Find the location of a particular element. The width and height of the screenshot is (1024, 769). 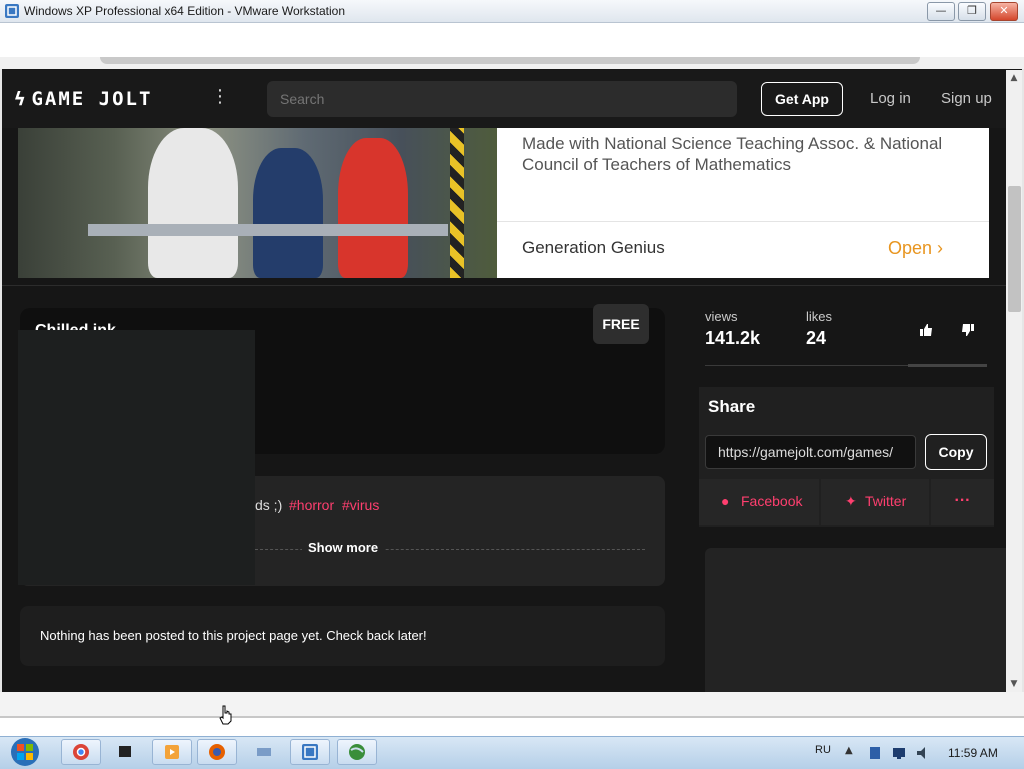

taskbar-network is located at coordinates (264, 752).